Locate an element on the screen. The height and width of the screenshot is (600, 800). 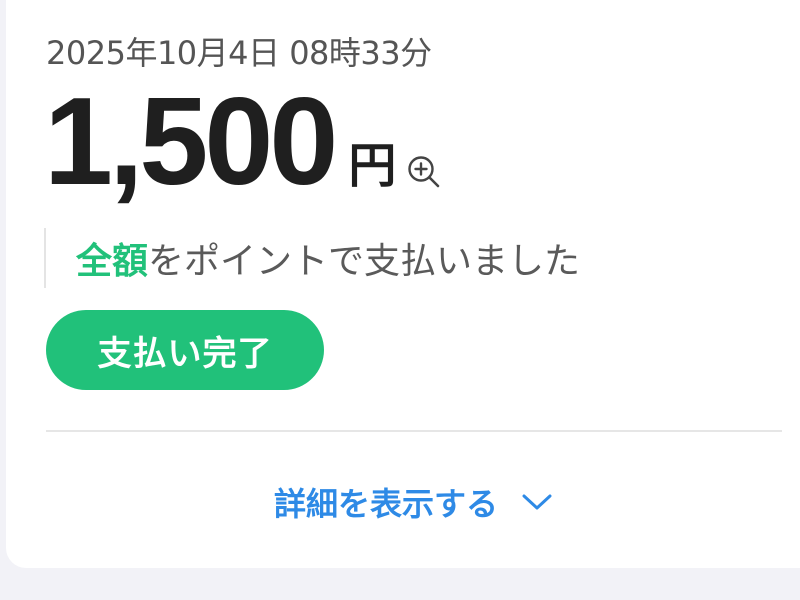
status-badge: 支払い完了 is located at coordinates (185, 350).